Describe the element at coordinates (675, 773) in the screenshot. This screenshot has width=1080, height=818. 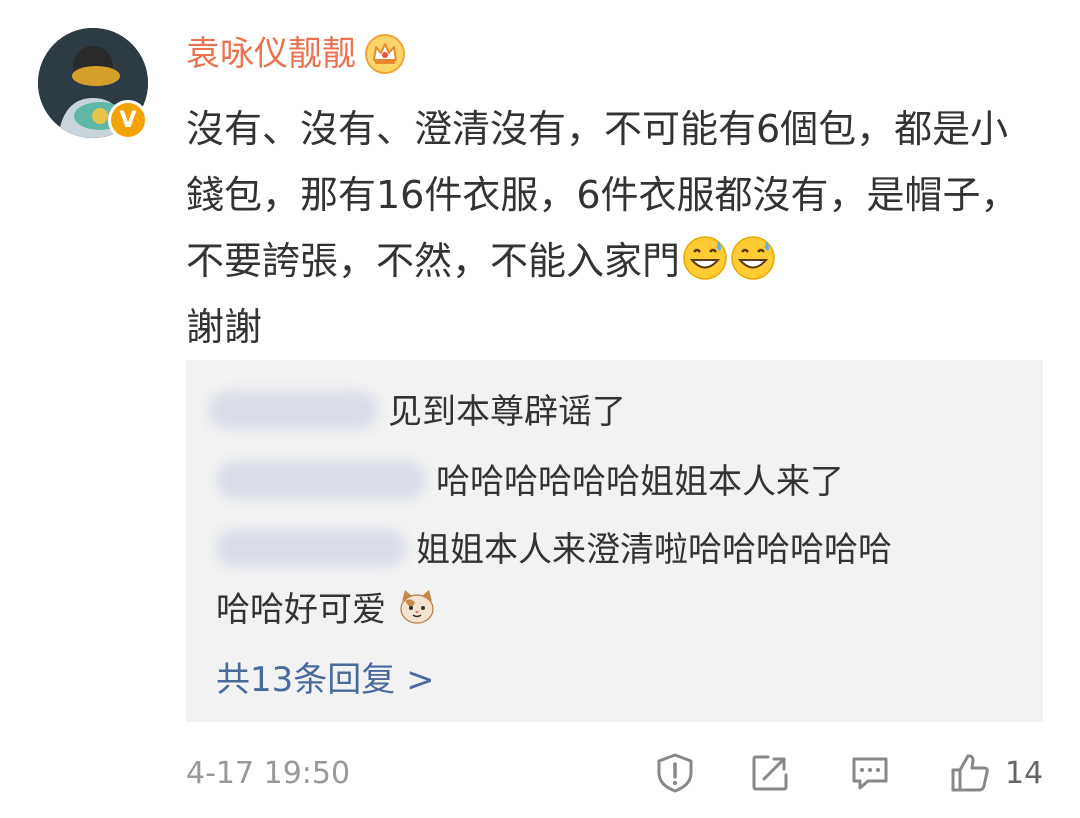
I see `report-icon` at that location.